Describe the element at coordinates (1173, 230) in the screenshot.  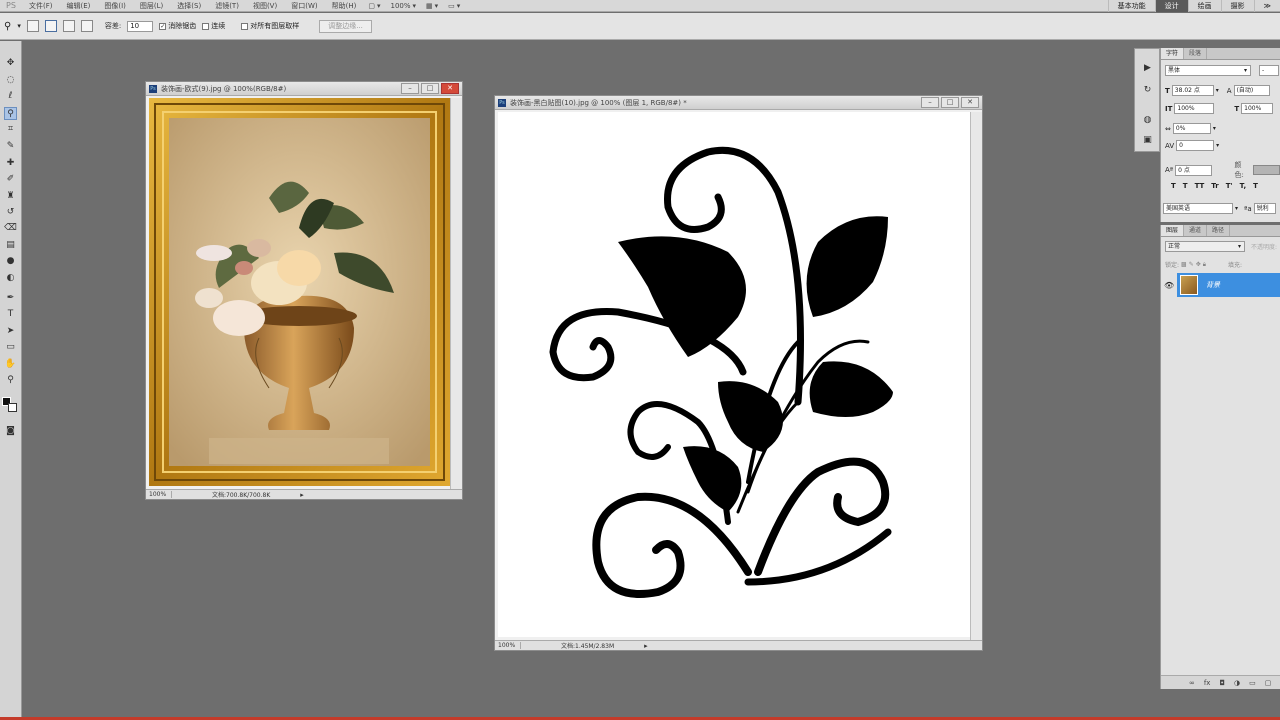
I see `tab-layers: 图层` at that location.